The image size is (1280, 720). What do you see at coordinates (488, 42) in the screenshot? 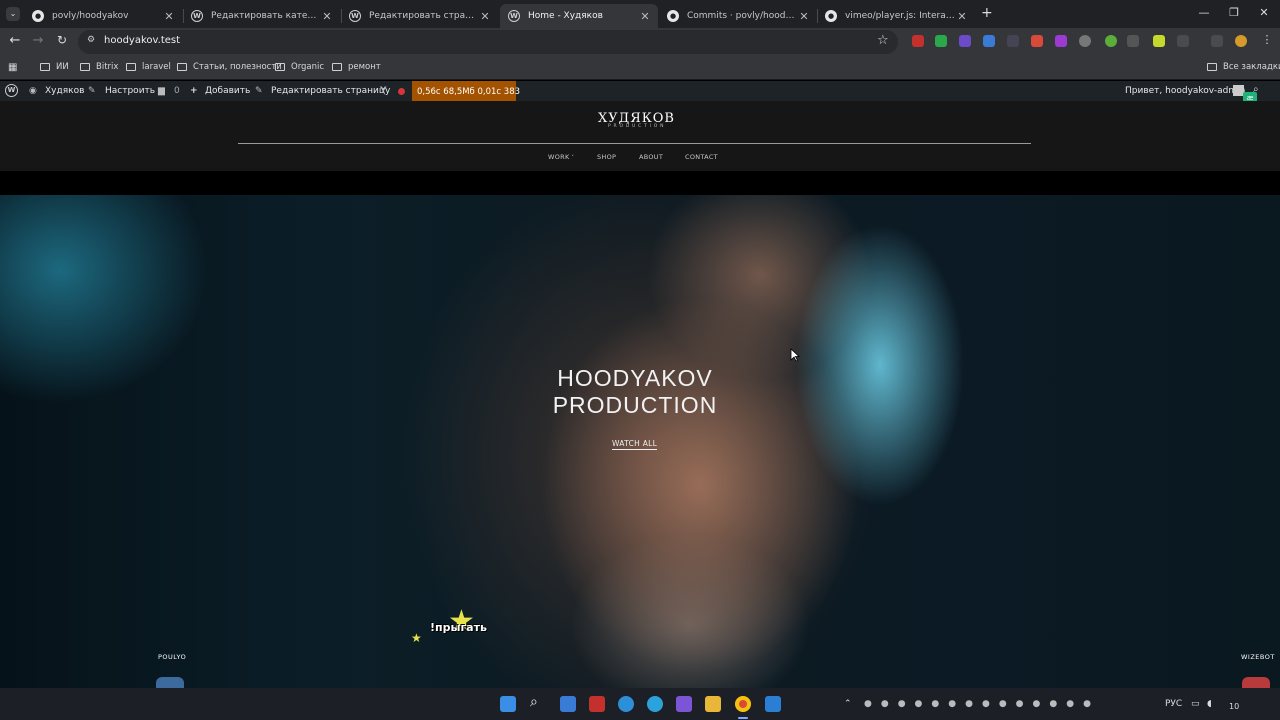
I see `address-bar: ⚙ hoodyakov.test ☆` at bounding box center [488, 42].